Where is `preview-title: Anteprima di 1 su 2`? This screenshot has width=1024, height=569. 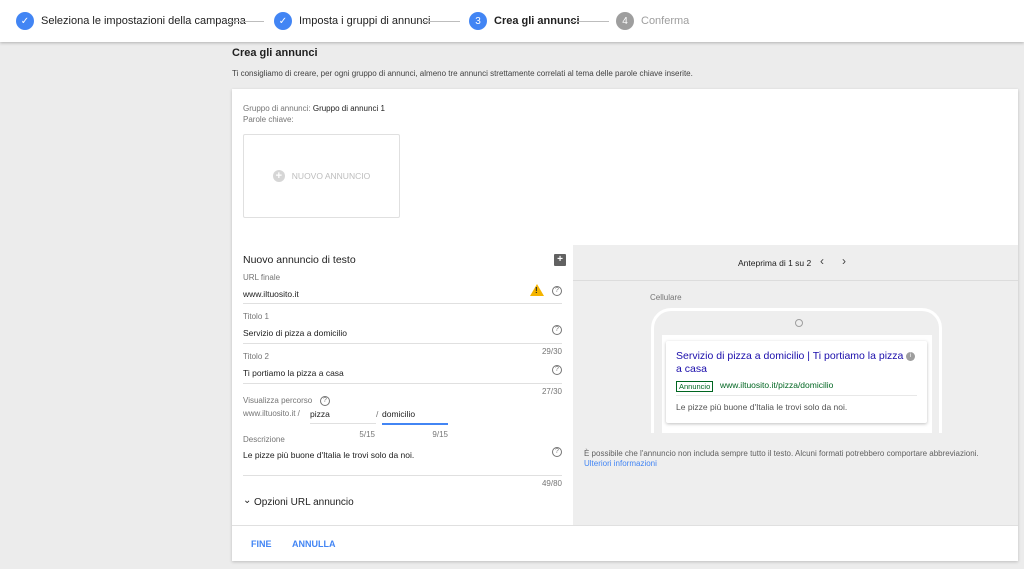 preview-title: Anteprima di 1 su 2 is located at coordinates (775, 263).